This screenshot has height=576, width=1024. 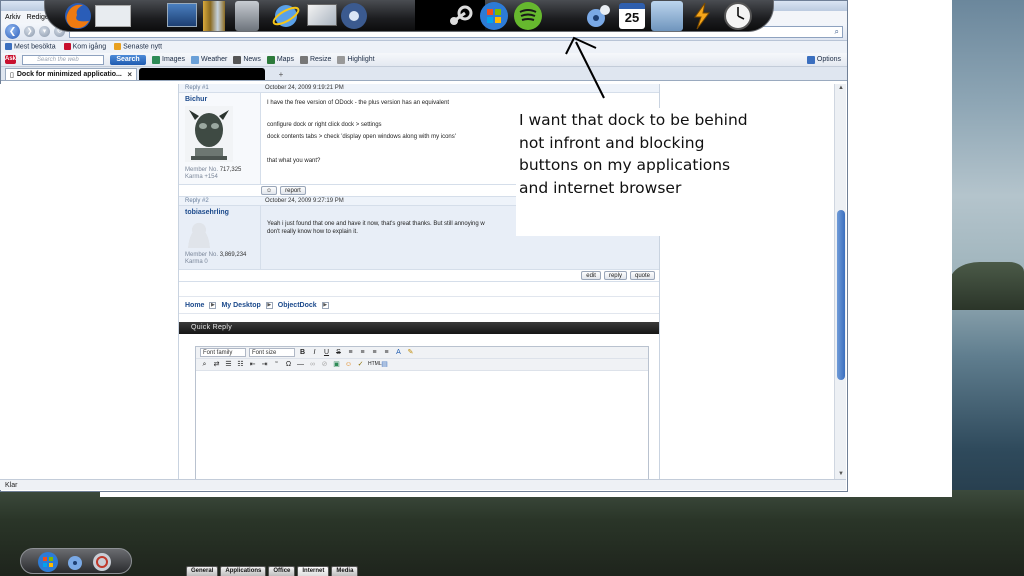 I want to click on dock-tab-general: General, so click(x=202, y=571).